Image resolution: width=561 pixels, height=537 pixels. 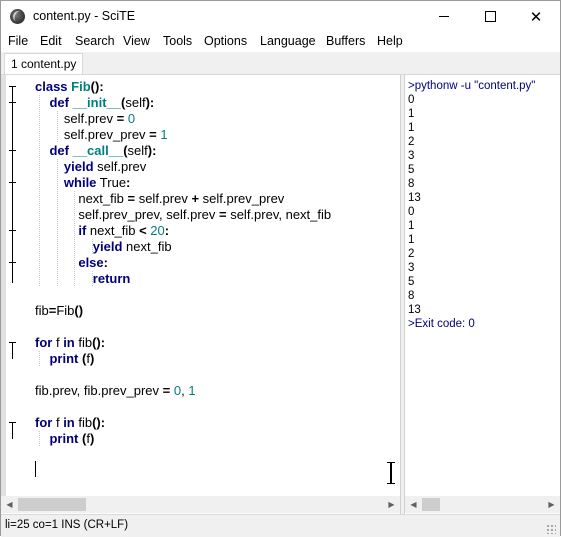 I want to click on window-title: content.py - SciTE, so click(x=84, y=16).